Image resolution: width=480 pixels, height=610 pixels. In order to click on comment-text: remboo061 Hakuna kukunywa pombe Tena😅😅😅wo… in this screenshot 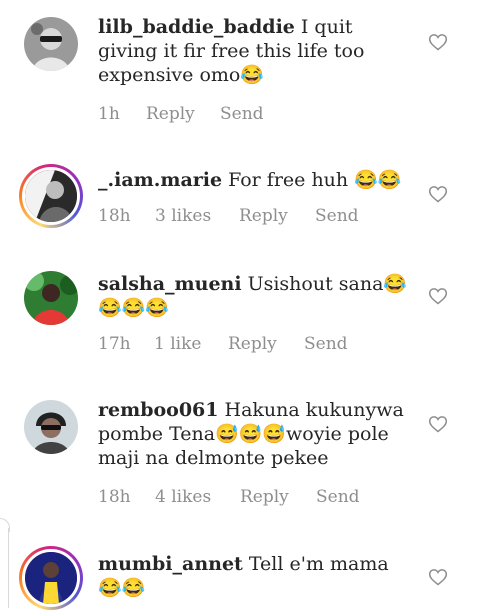, I will do `click(257, 434)`.